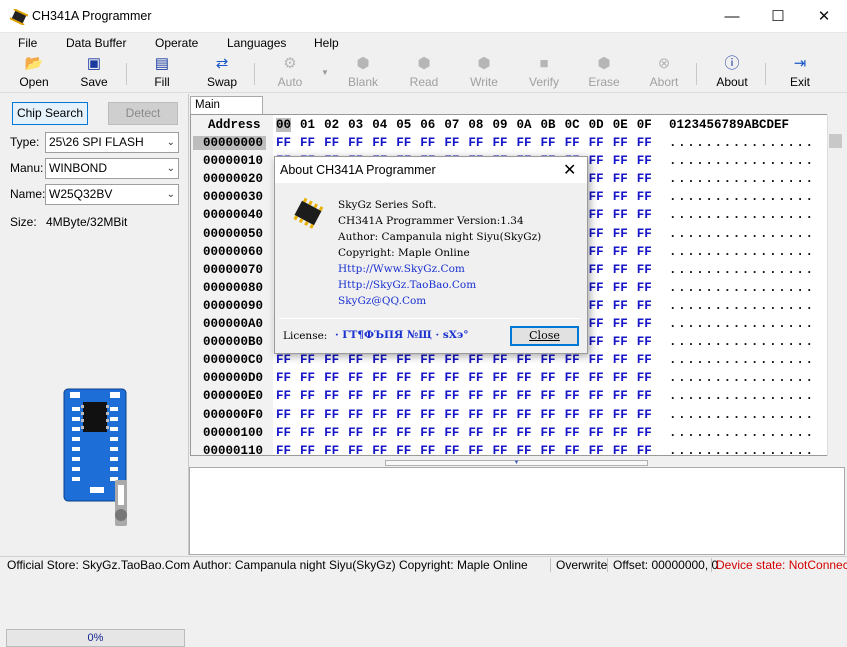 Image resolution: width=847 pixels, height=647 pixels. What do you see at coordinates (516, 462) in the screenshot?
I see `splitter: ▼` at bounding box center [516, 462].